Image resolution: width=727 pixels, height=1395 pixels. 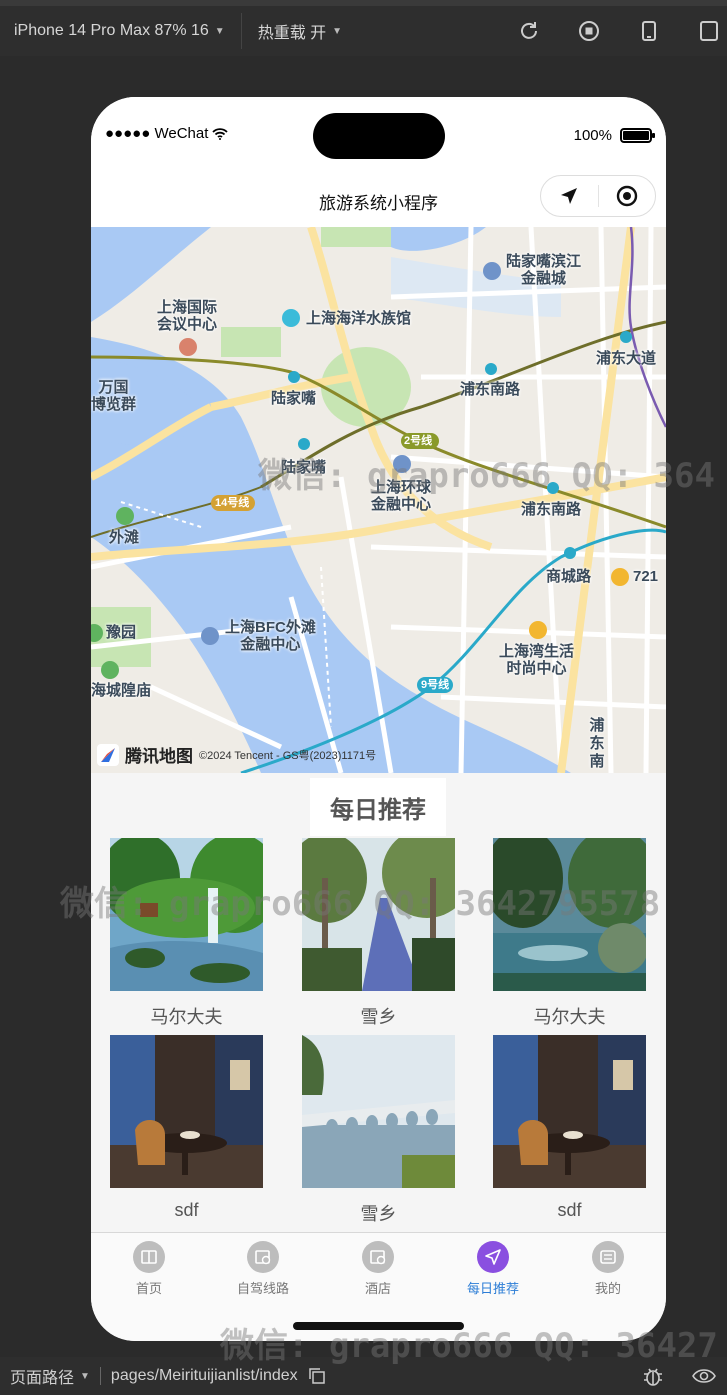 I want to click on profile-card-icon, so click(x=608, y=1257).